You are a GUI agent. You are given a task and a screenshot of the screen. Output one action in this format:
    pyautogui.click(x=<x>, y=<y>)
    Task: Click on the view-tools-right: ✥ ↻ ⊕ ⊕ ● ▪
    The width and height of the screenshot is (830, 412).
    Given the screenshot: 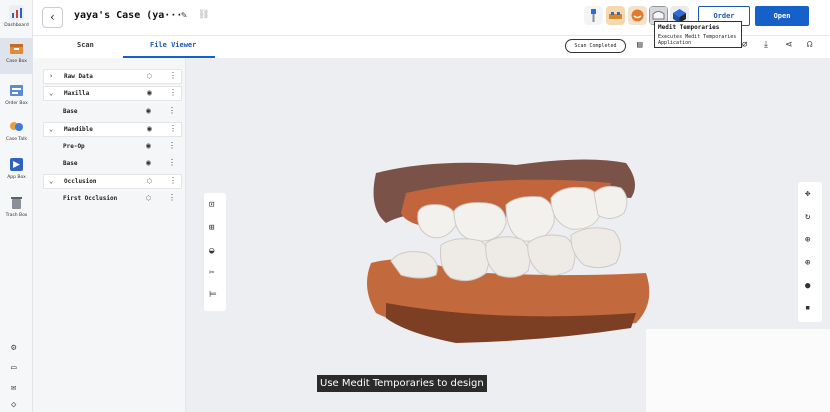 What is the action you would take?
    pyautogui.click(x=810, y=252)
    